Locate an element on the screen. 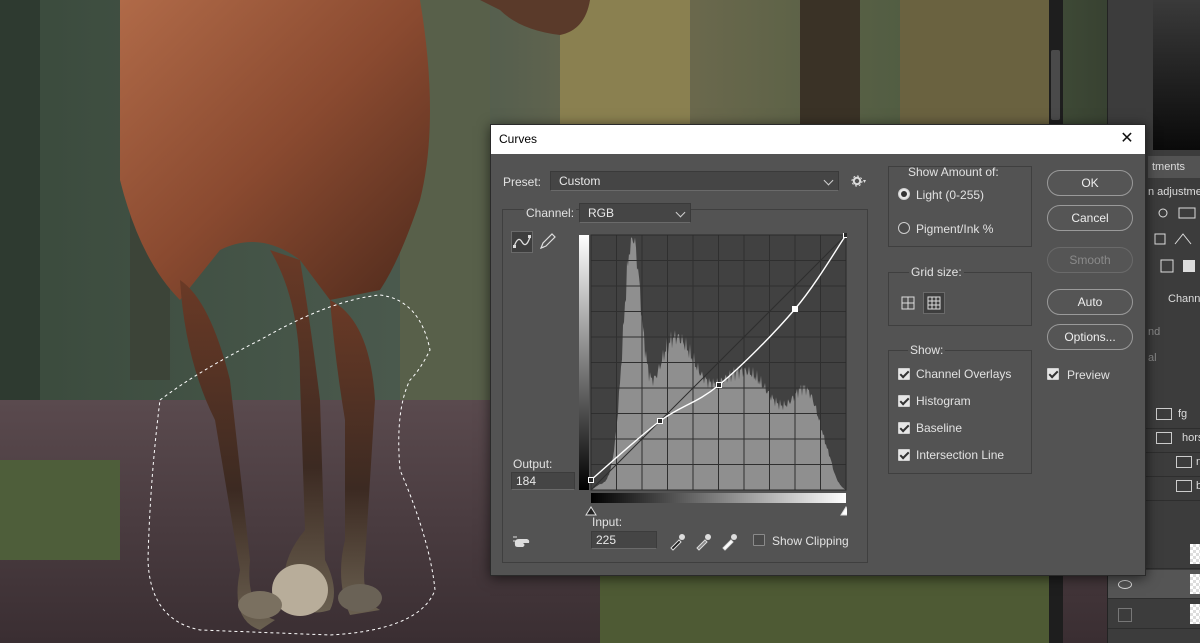 The height and width of the screenshot is (643, 1200). pigment-radio is located at coordinates (904, 228).